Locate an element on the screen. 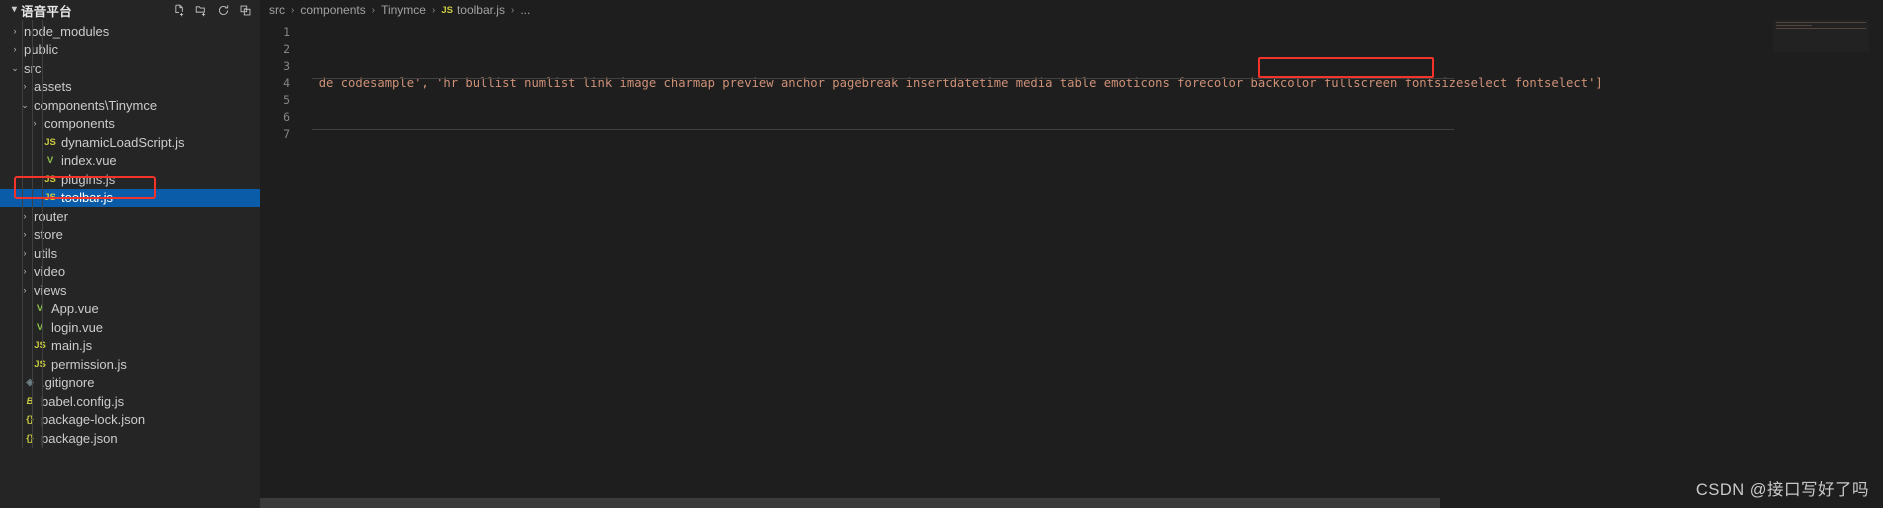 The height and width of the screenshot is (508, 1883). new-file-icon is located at coordinates (179, 10).